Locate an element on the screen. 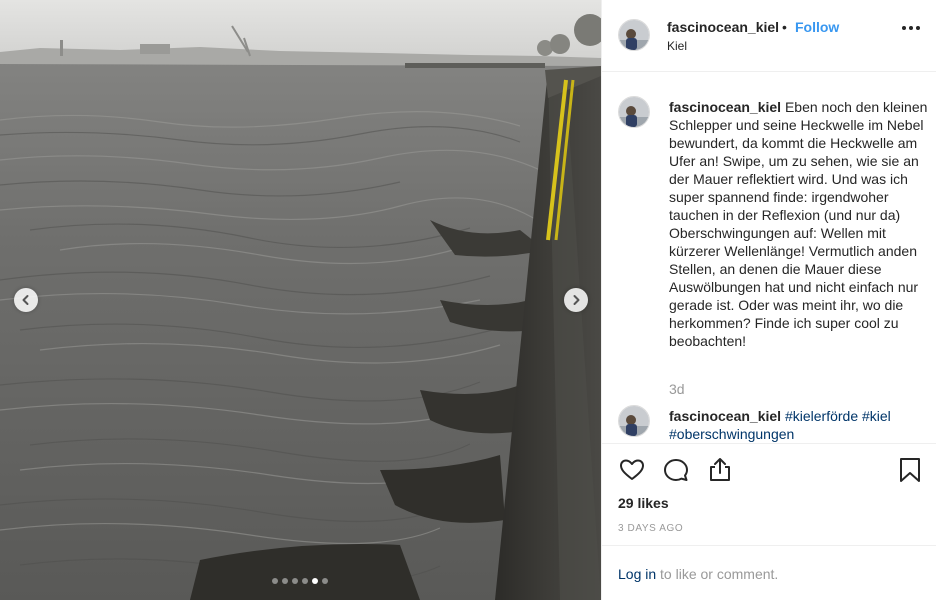  login-prompt-rest: to like or comment. is located at coordinates (717, 574).